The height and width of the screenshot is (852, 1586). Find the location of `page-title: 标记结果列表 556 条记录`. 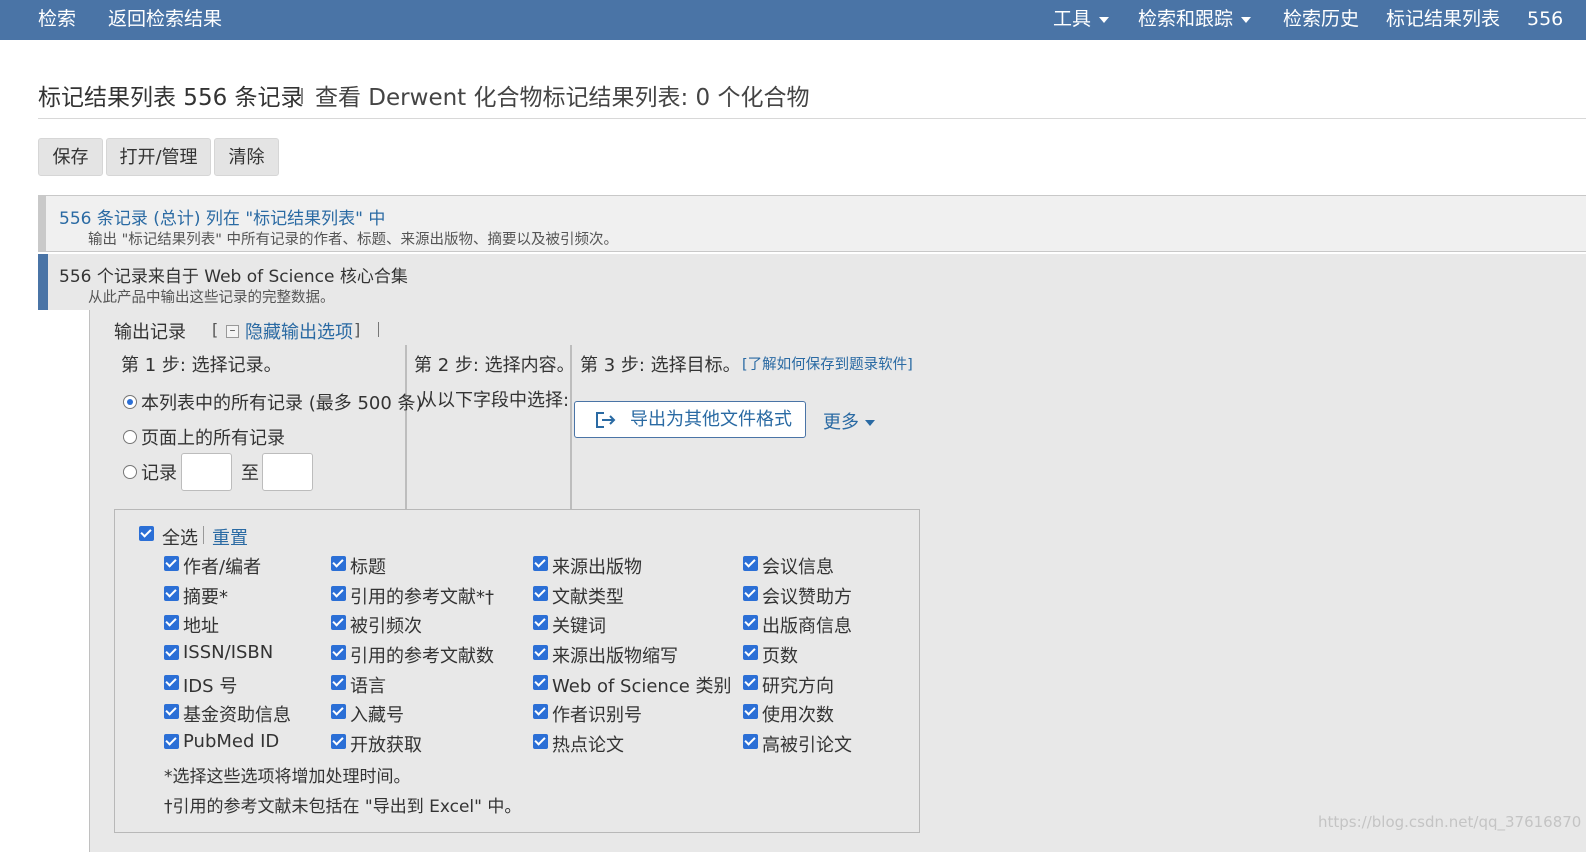

page-title: 标记结果列表 556 条记录 is located at coordinates (171, 98).